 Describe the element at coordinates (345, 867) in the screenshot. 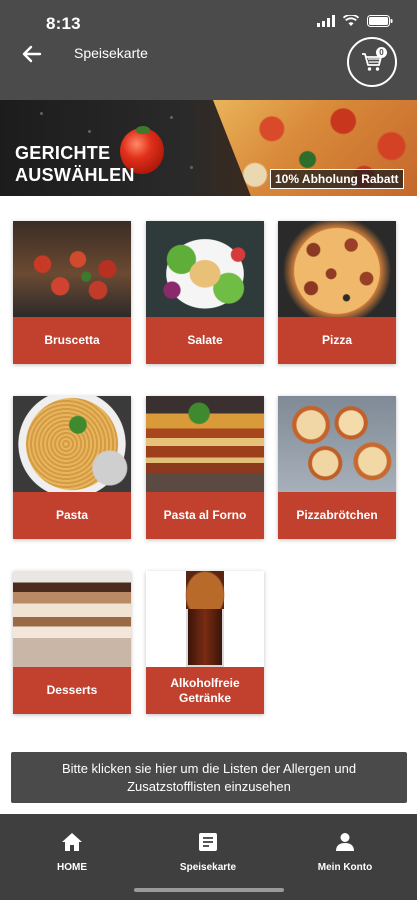

I see `nav-mein-konto-label: Mein Konto` at that location.